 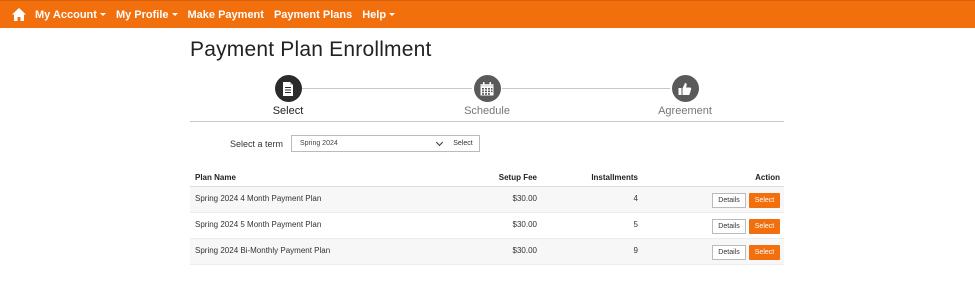 What do you see at coordinates (685, 111) in the screenshot?
I see `step-label: Agreement` at bounding box center [685, 111].